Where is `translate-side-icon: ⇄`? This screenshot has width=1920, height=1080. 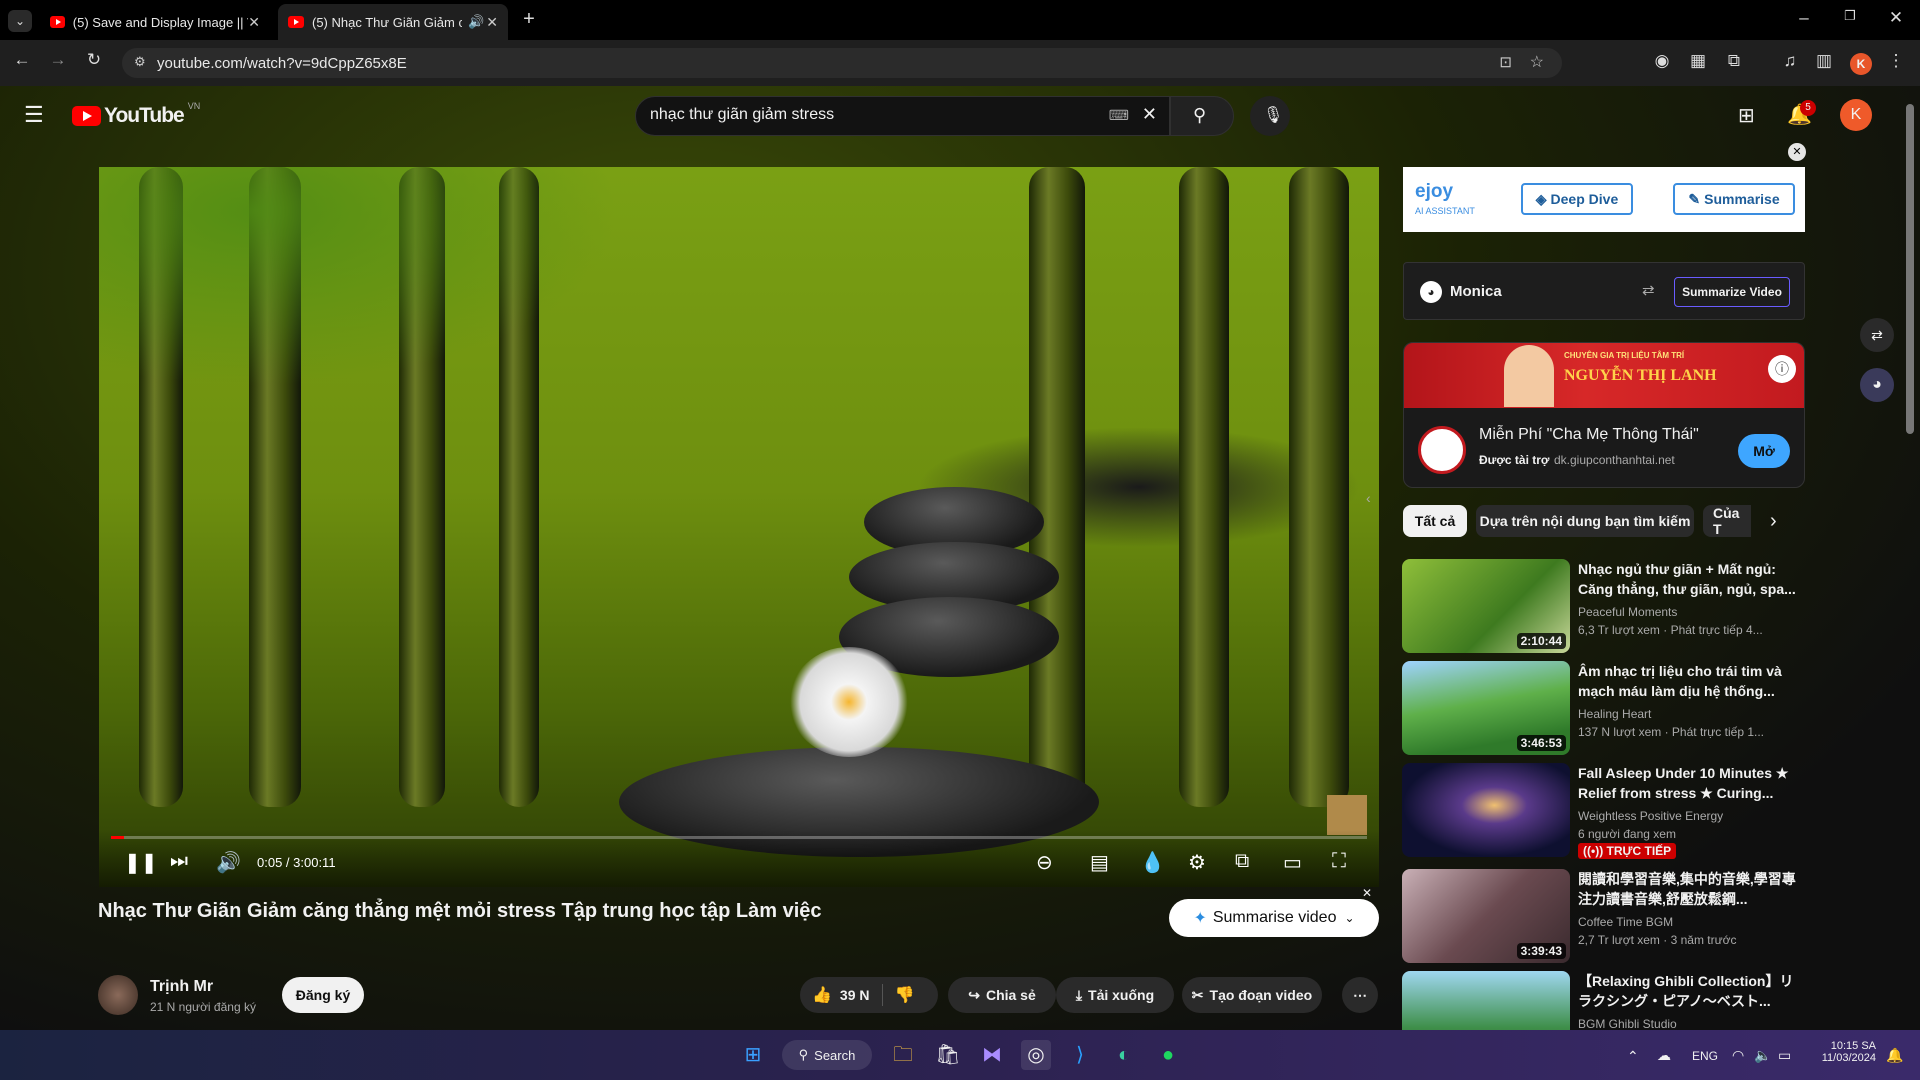
translate-side-icon: ⇄ is located at coordinates (1877, 335).